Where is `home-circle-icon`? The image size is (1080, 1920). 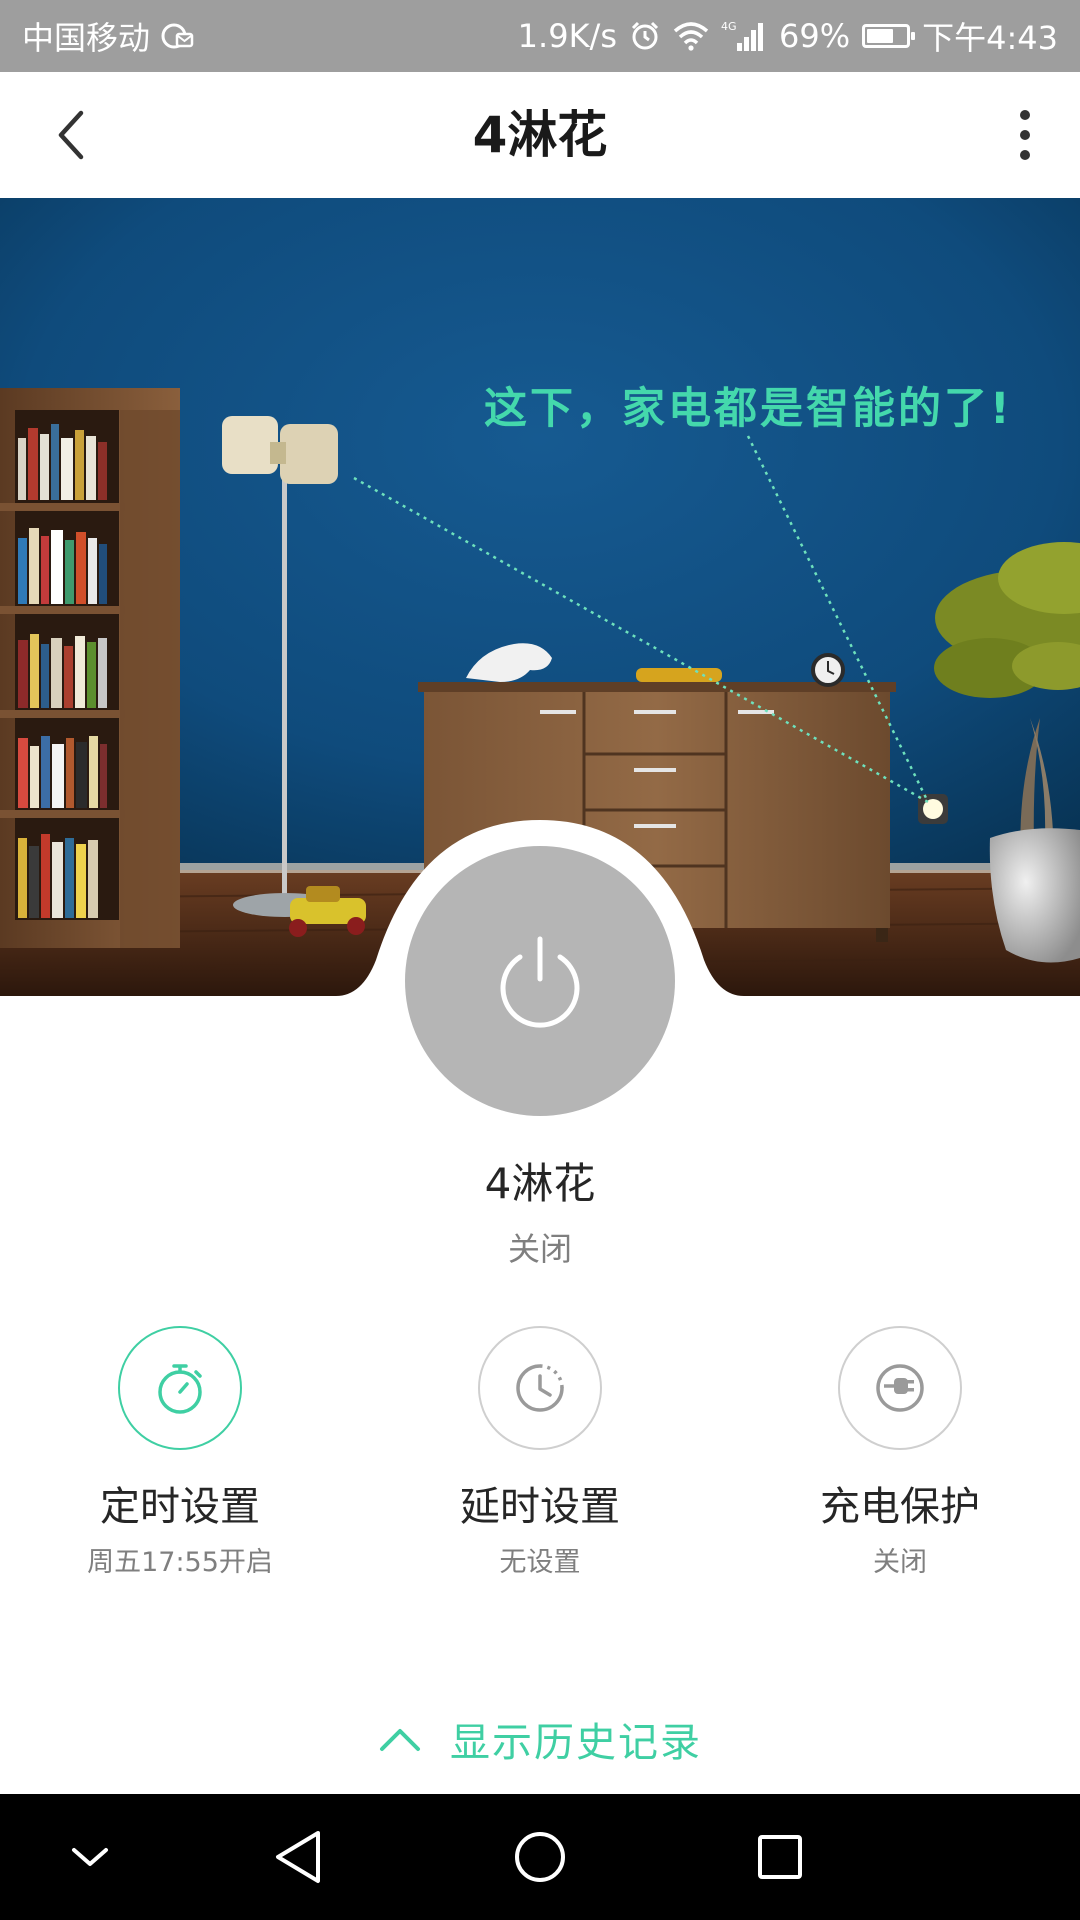 home-circle-icon is located at coordinates (540, 1857).